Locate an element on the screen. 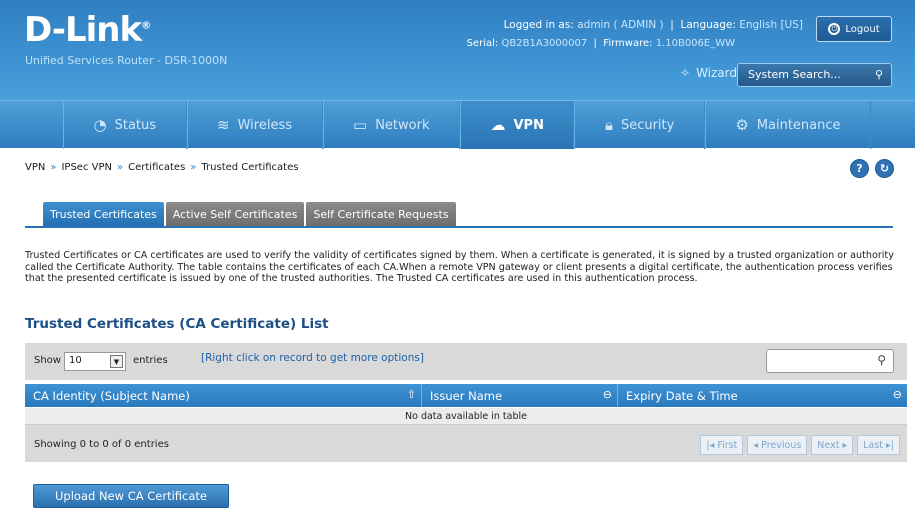 This screenshot has width=915, height=523. show-label: Show is located at coordinates (47, 360).